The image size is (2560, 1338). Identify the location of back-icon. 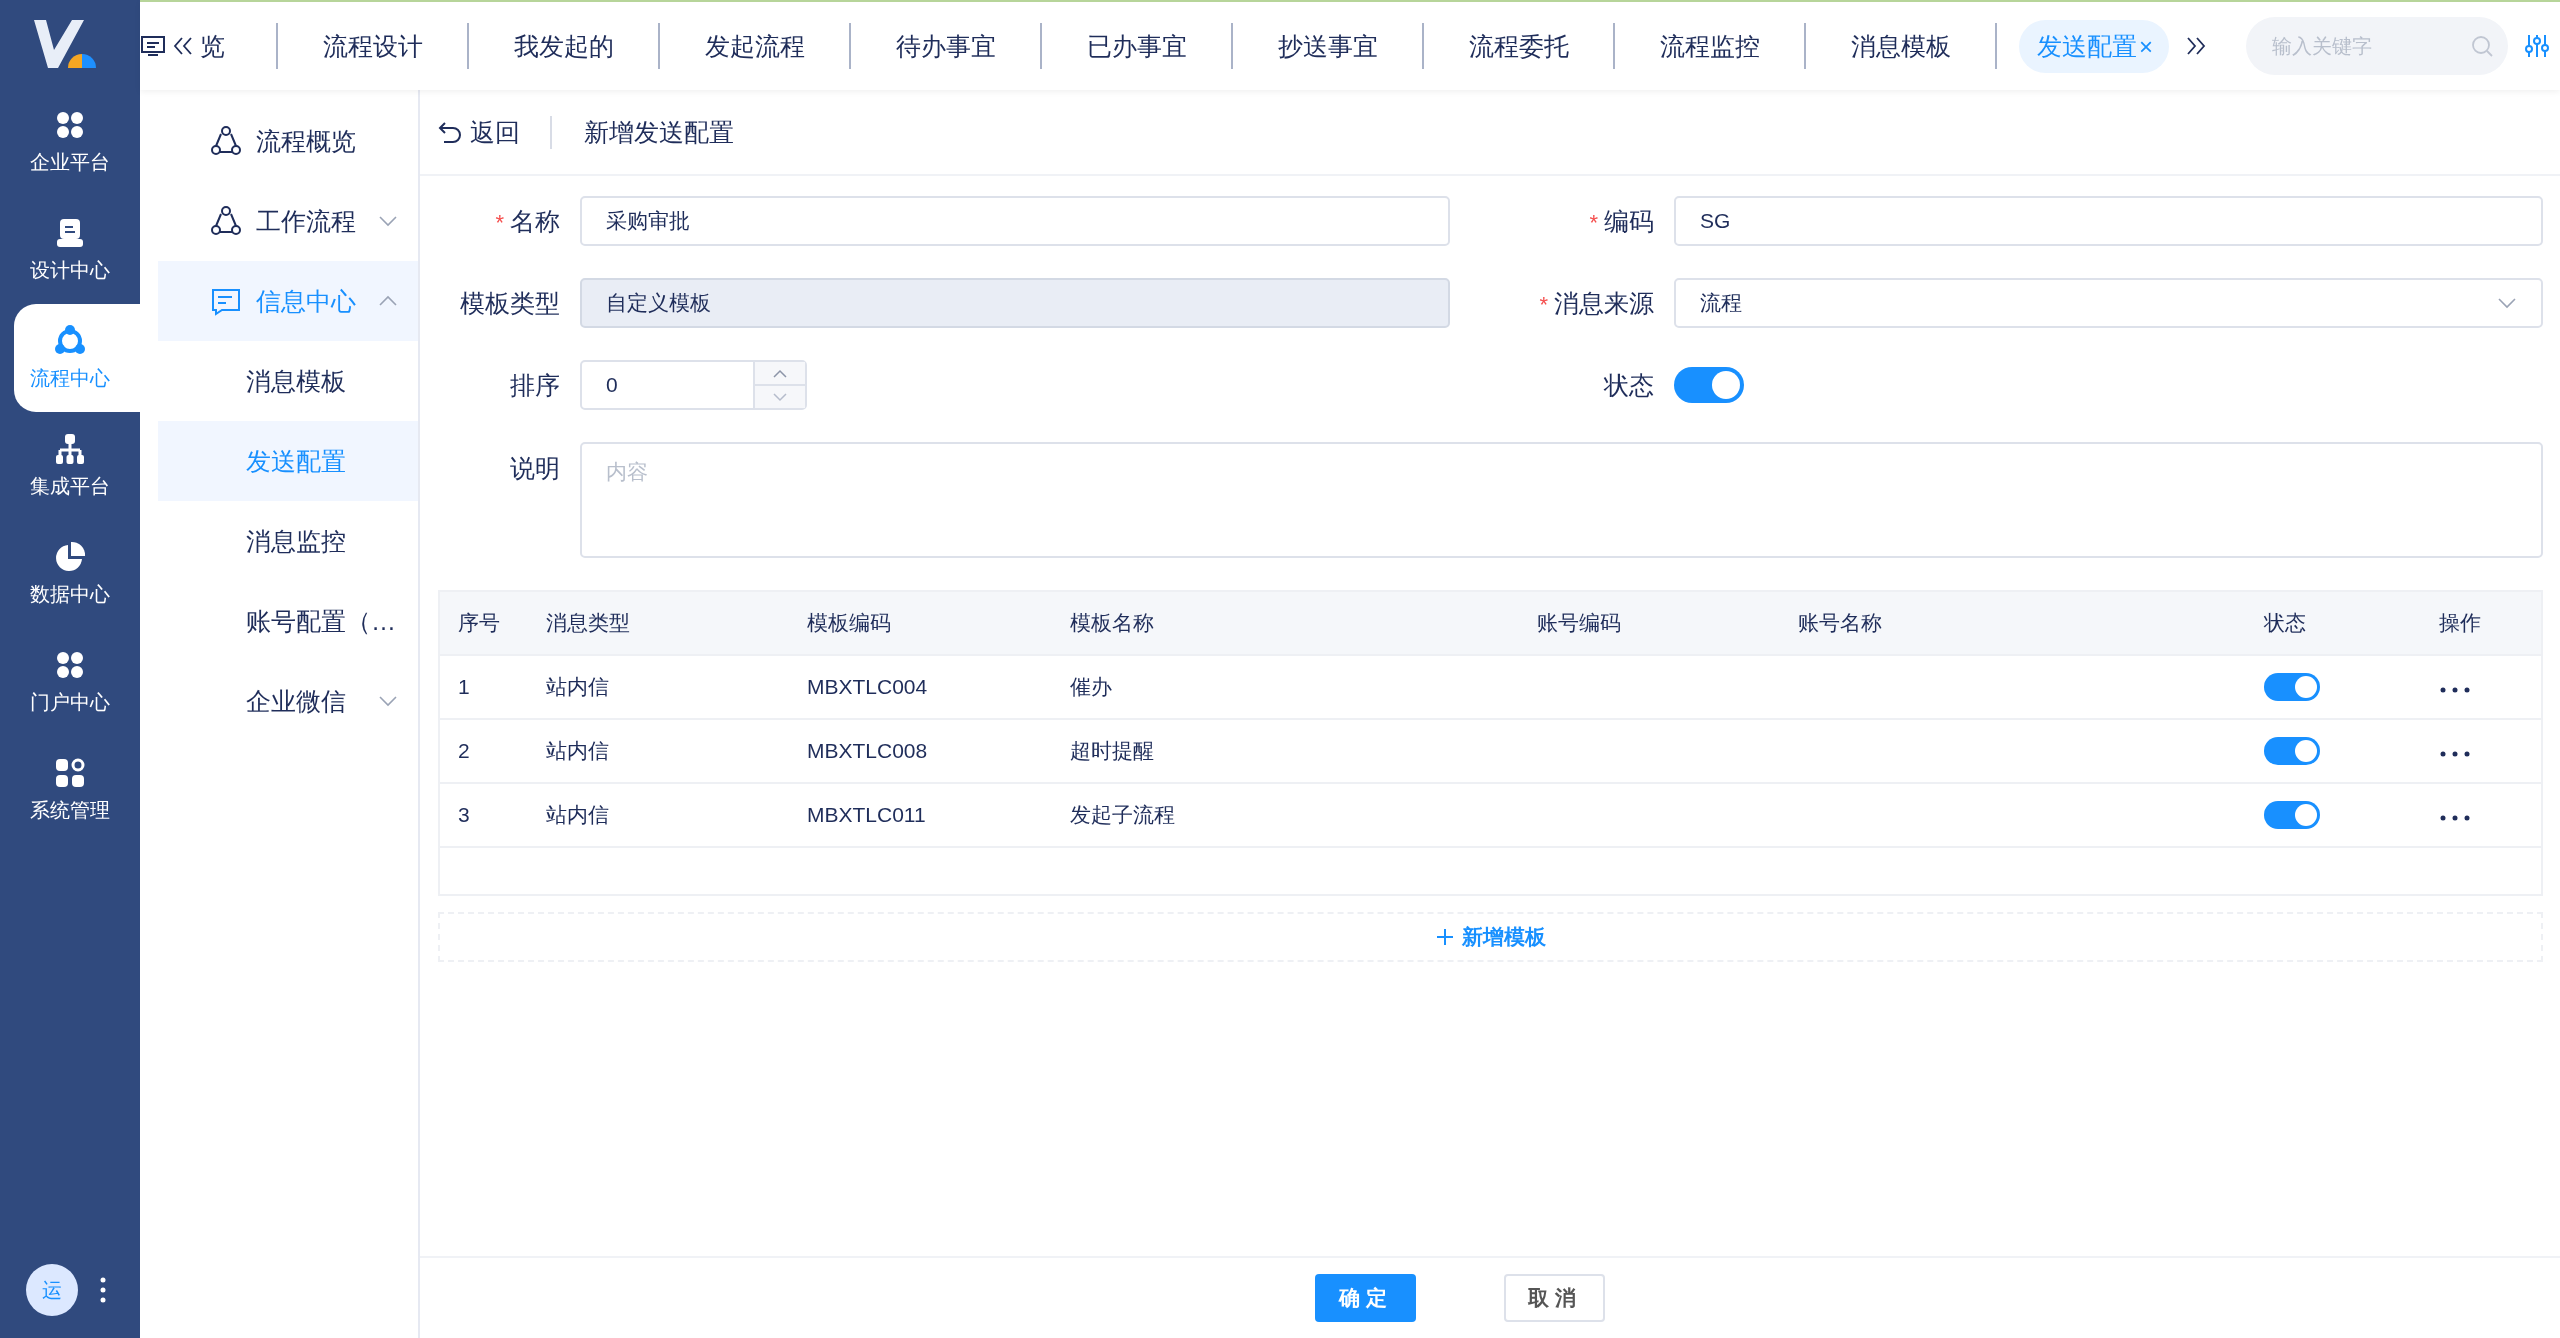
(450, 132).